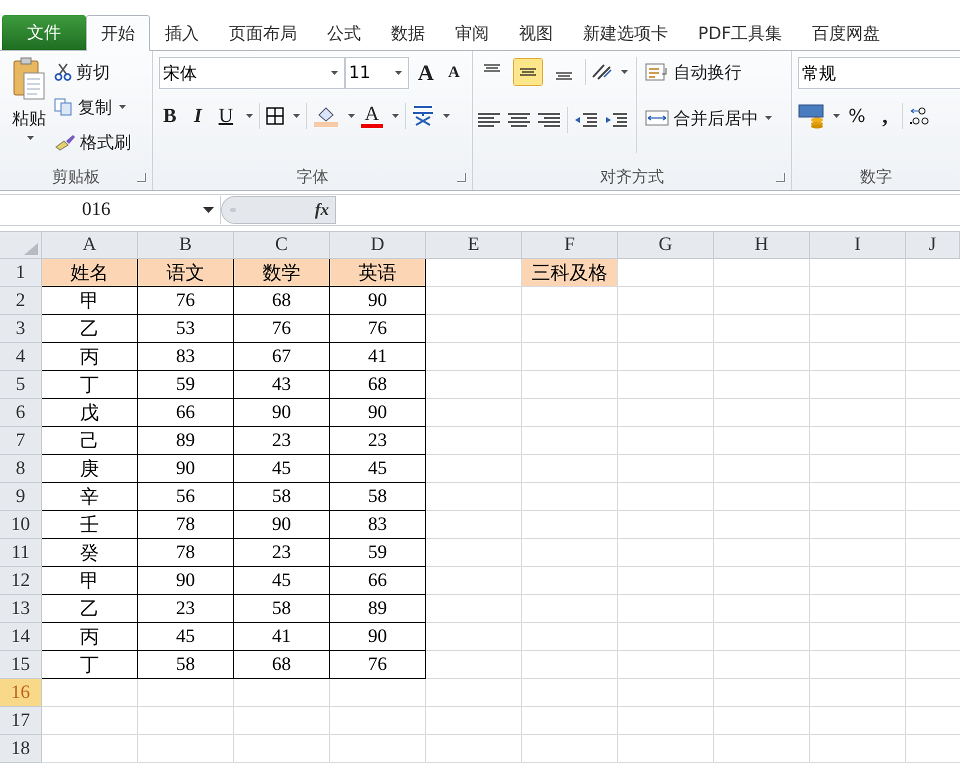  What do you see at coordinates (21, 413) in the screenshot?
I see `row-header: 6` at bounding box center [21, 413].